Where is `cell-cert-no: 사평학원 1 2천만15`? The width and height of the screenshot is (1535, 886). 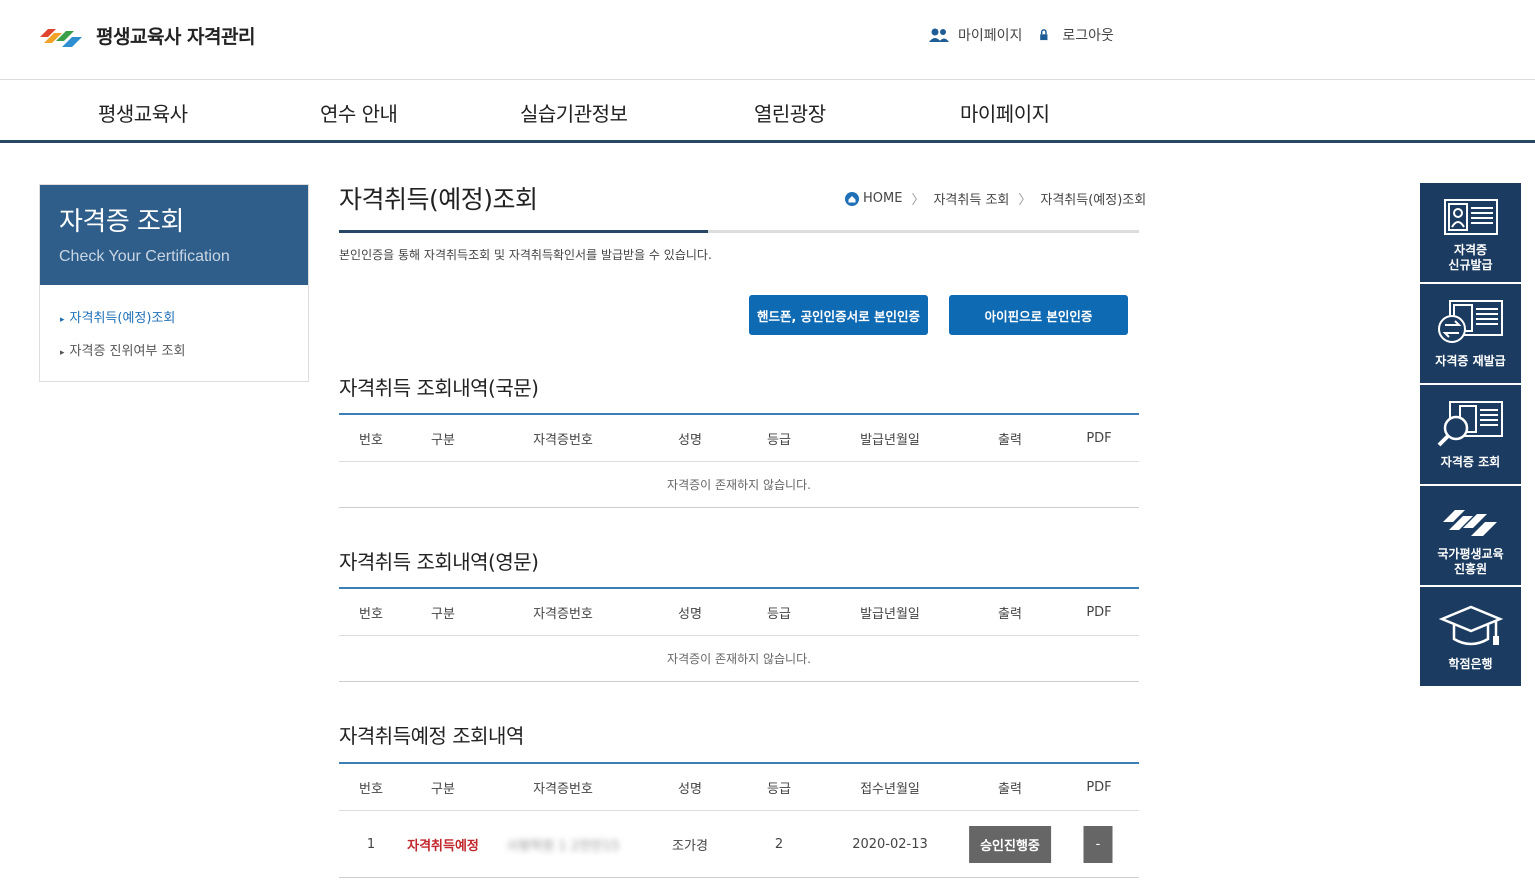
cell-cert-no: 사평학원 1 2천만15 is located at coordinates (563, 846).